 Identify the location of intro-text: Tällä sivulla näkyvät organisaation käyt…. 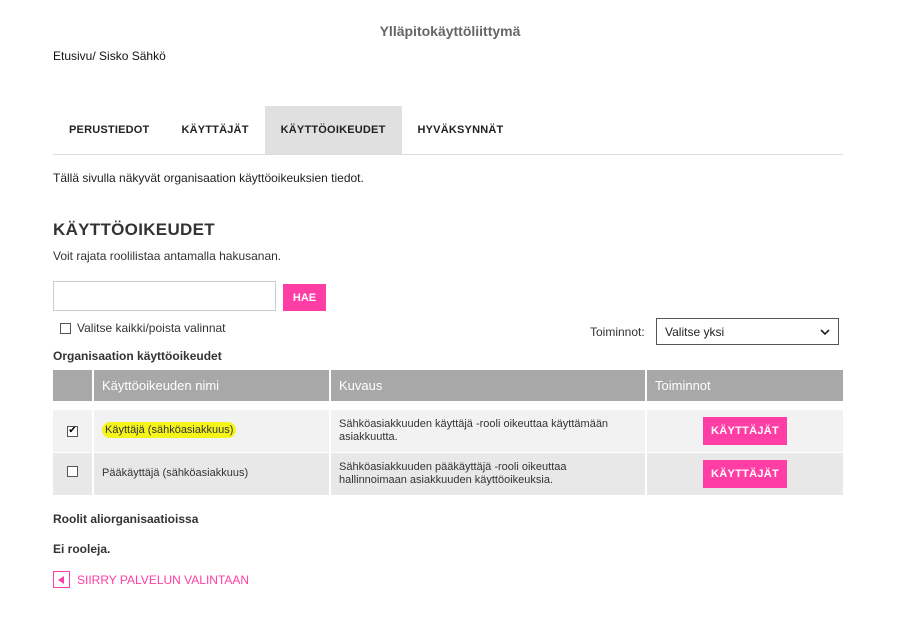
(208, 178).